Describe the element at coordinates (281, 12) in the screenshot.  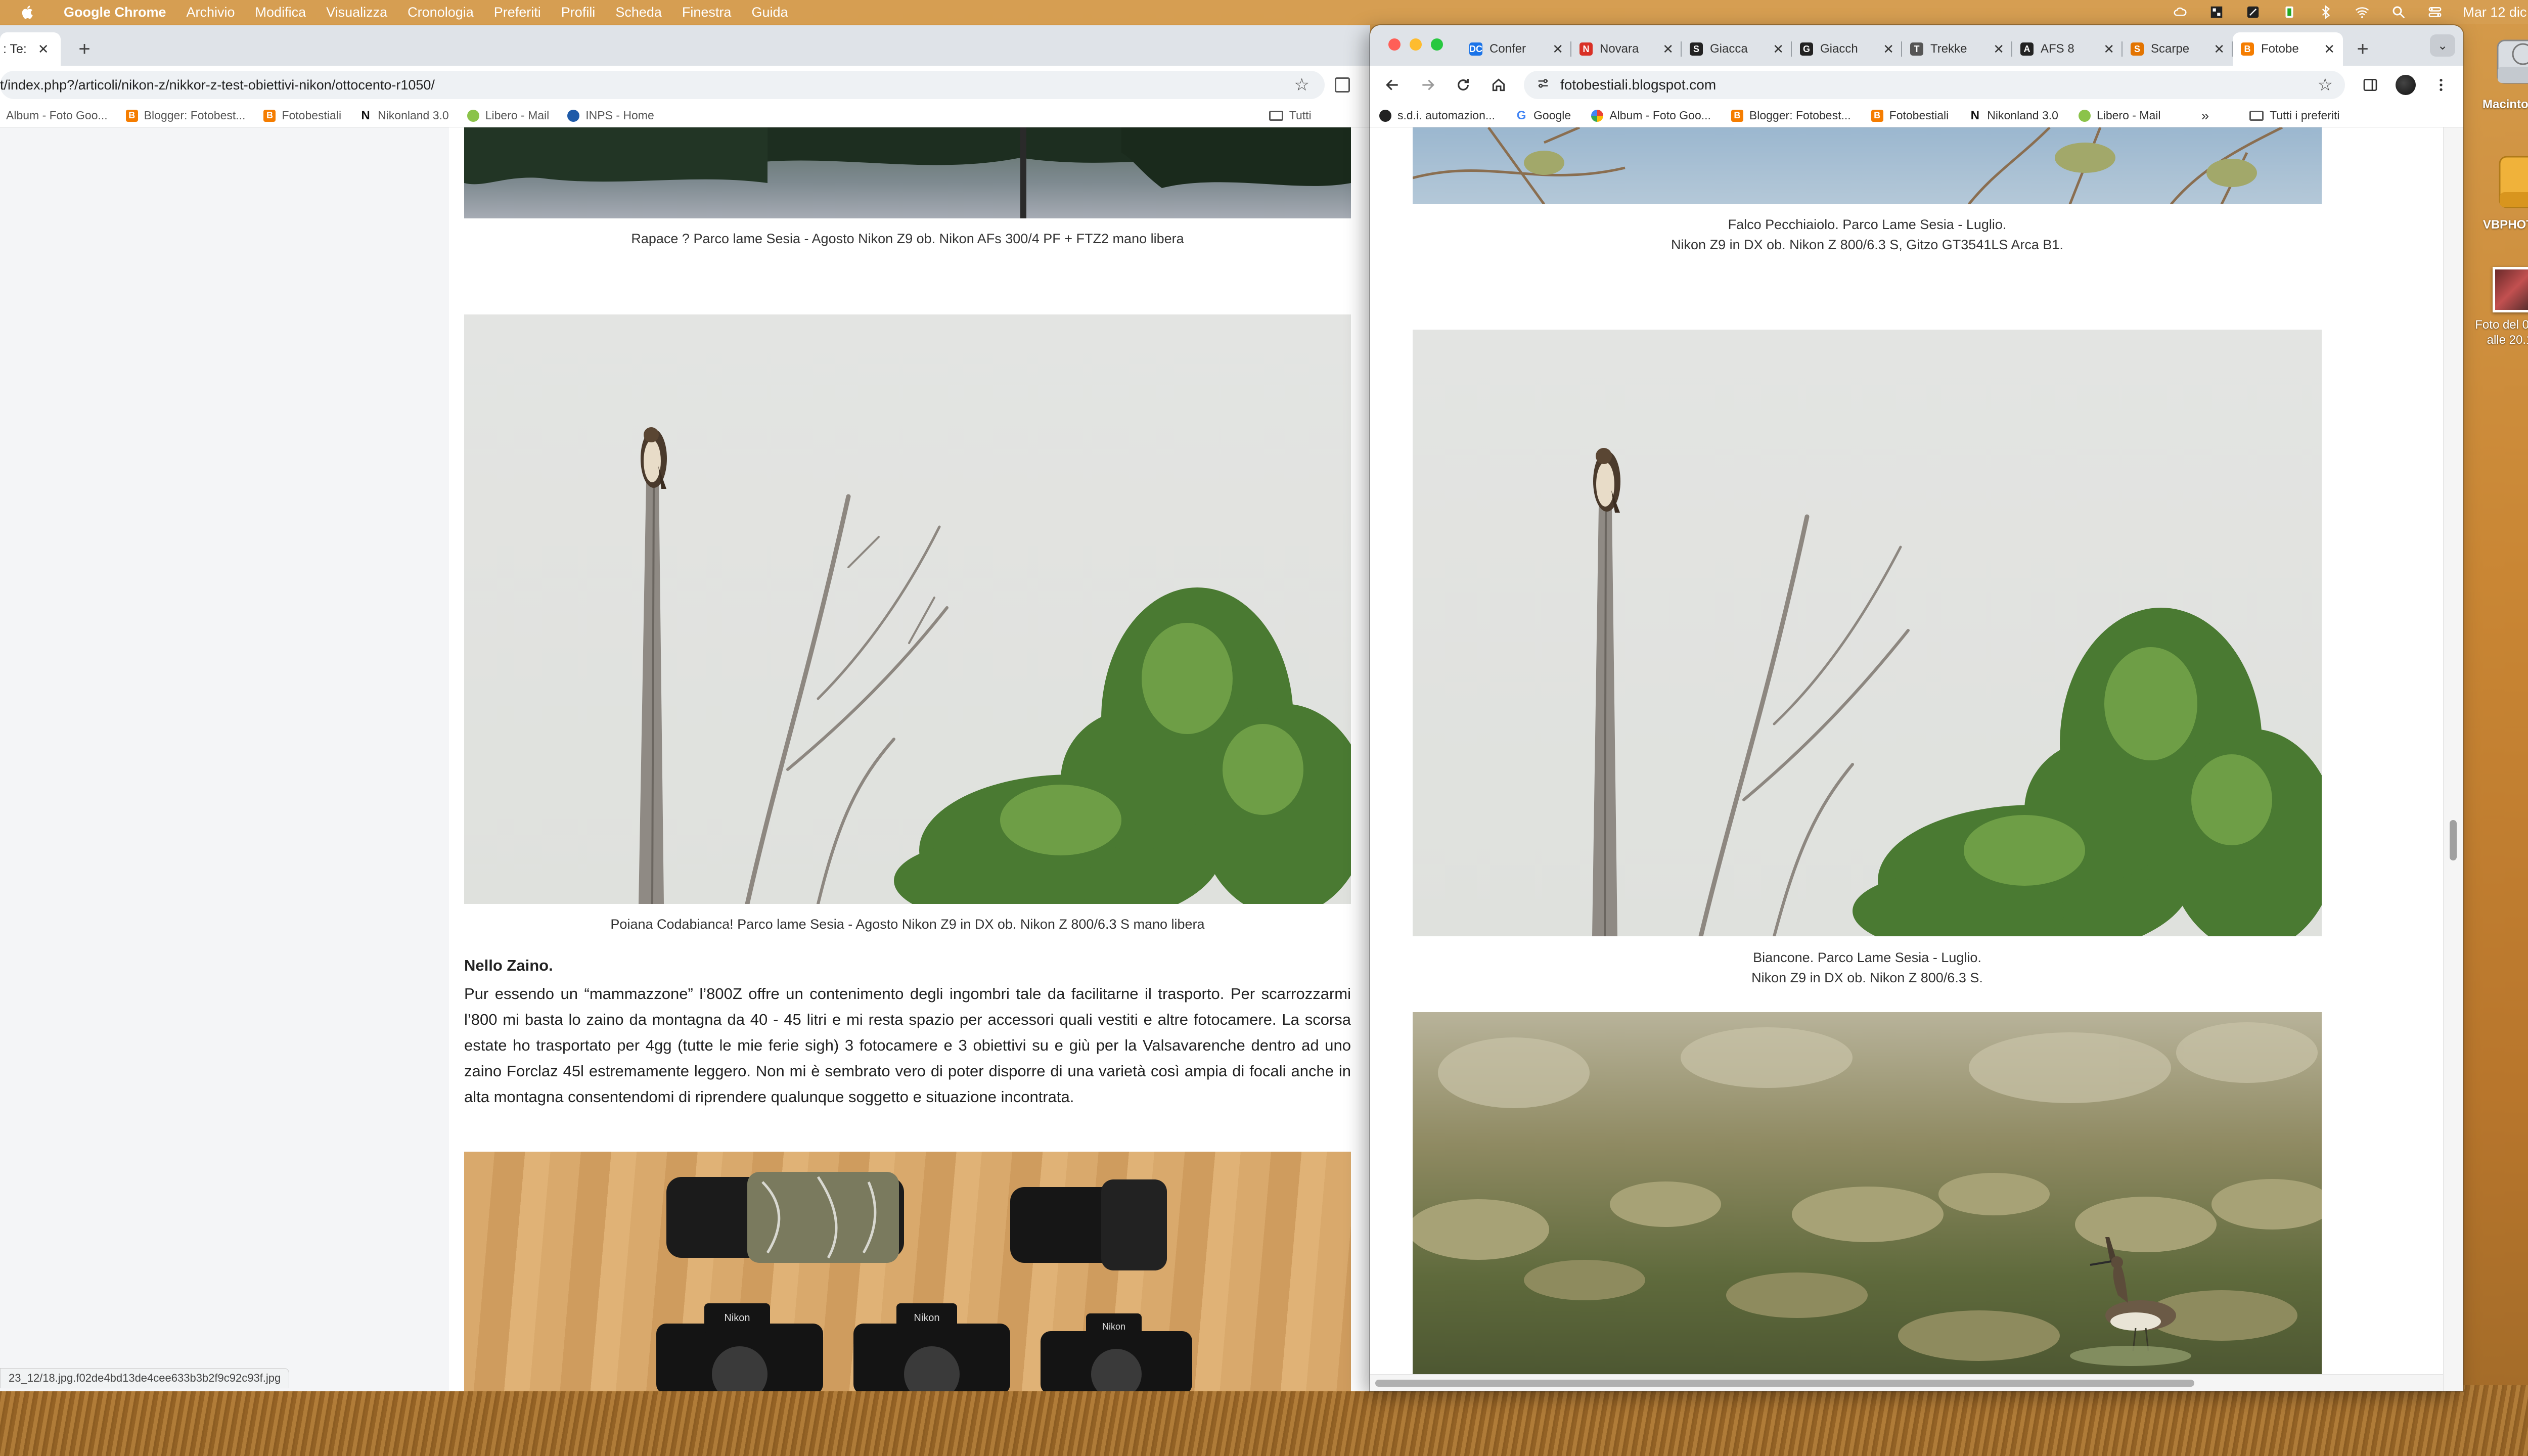
I see `menu-modifica: Modifica` at that location.